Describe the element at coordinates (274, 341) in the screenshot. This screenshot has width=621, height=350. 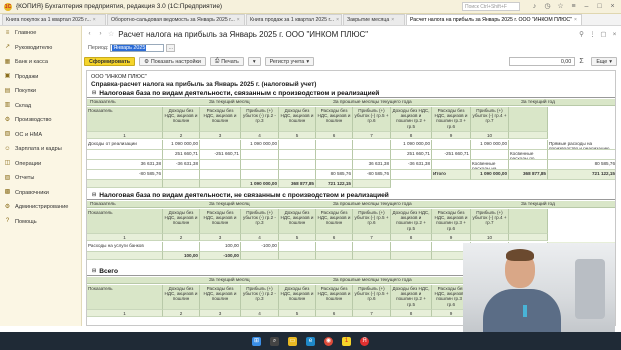
I see `search-icon: ⌕` at that location.